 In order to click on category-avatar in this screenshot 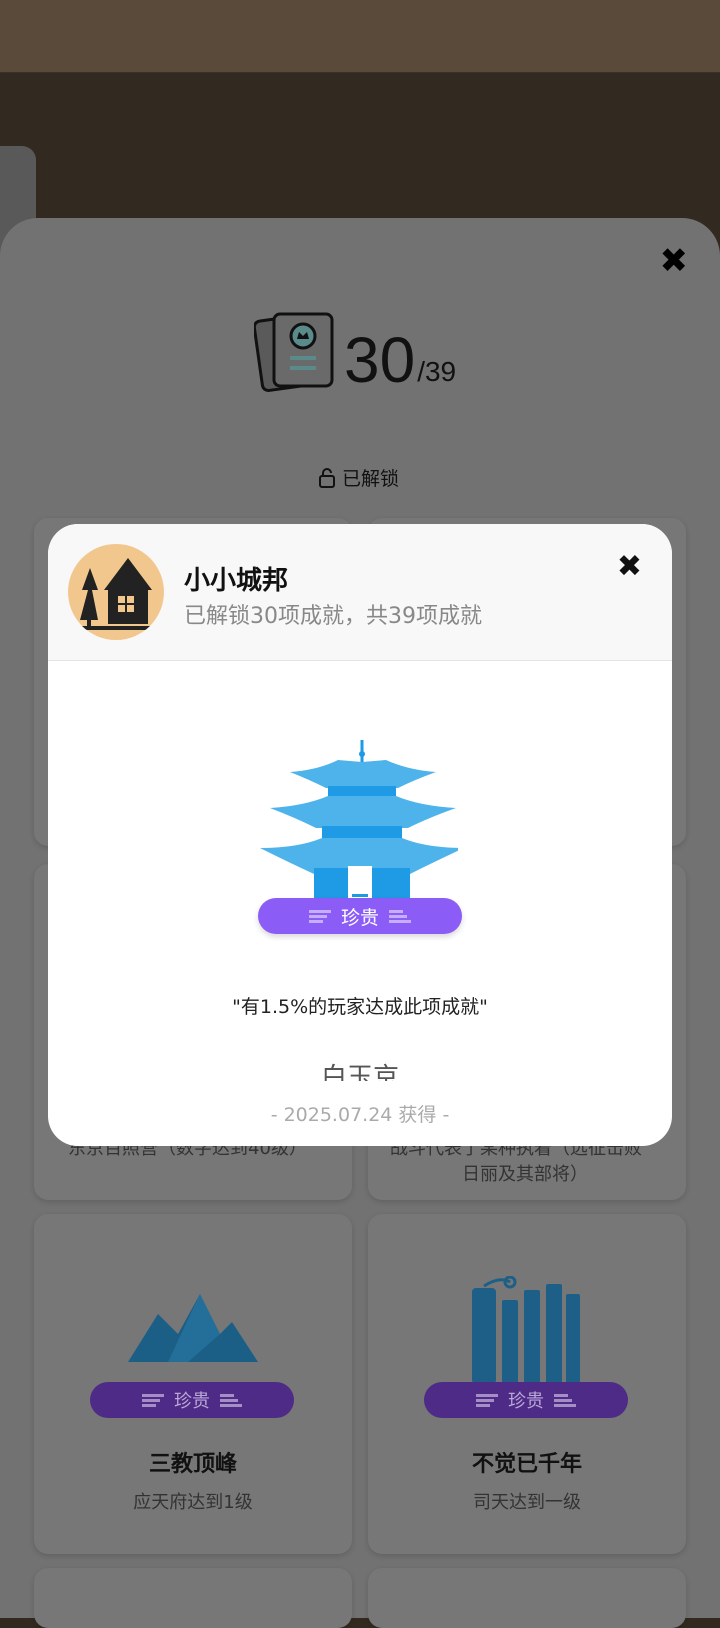, I will do `click(116, 592)`.